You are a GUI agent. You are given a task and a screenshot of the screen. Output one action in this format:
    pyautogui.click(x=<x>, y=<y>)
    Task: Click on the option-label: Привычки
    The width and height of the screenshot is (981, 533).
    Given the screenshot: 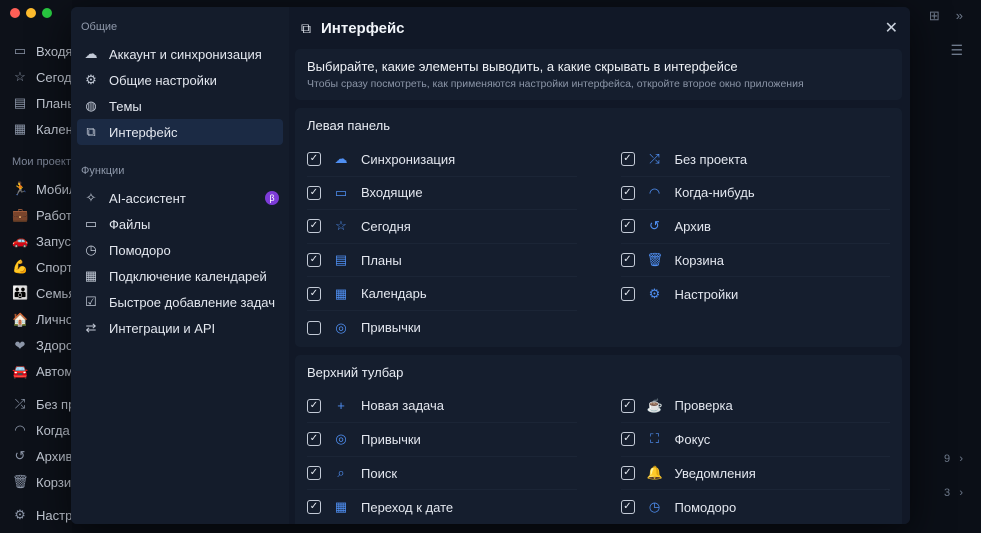 What is the action you would take?
    pyautogui.click(x=391, y=328)
    